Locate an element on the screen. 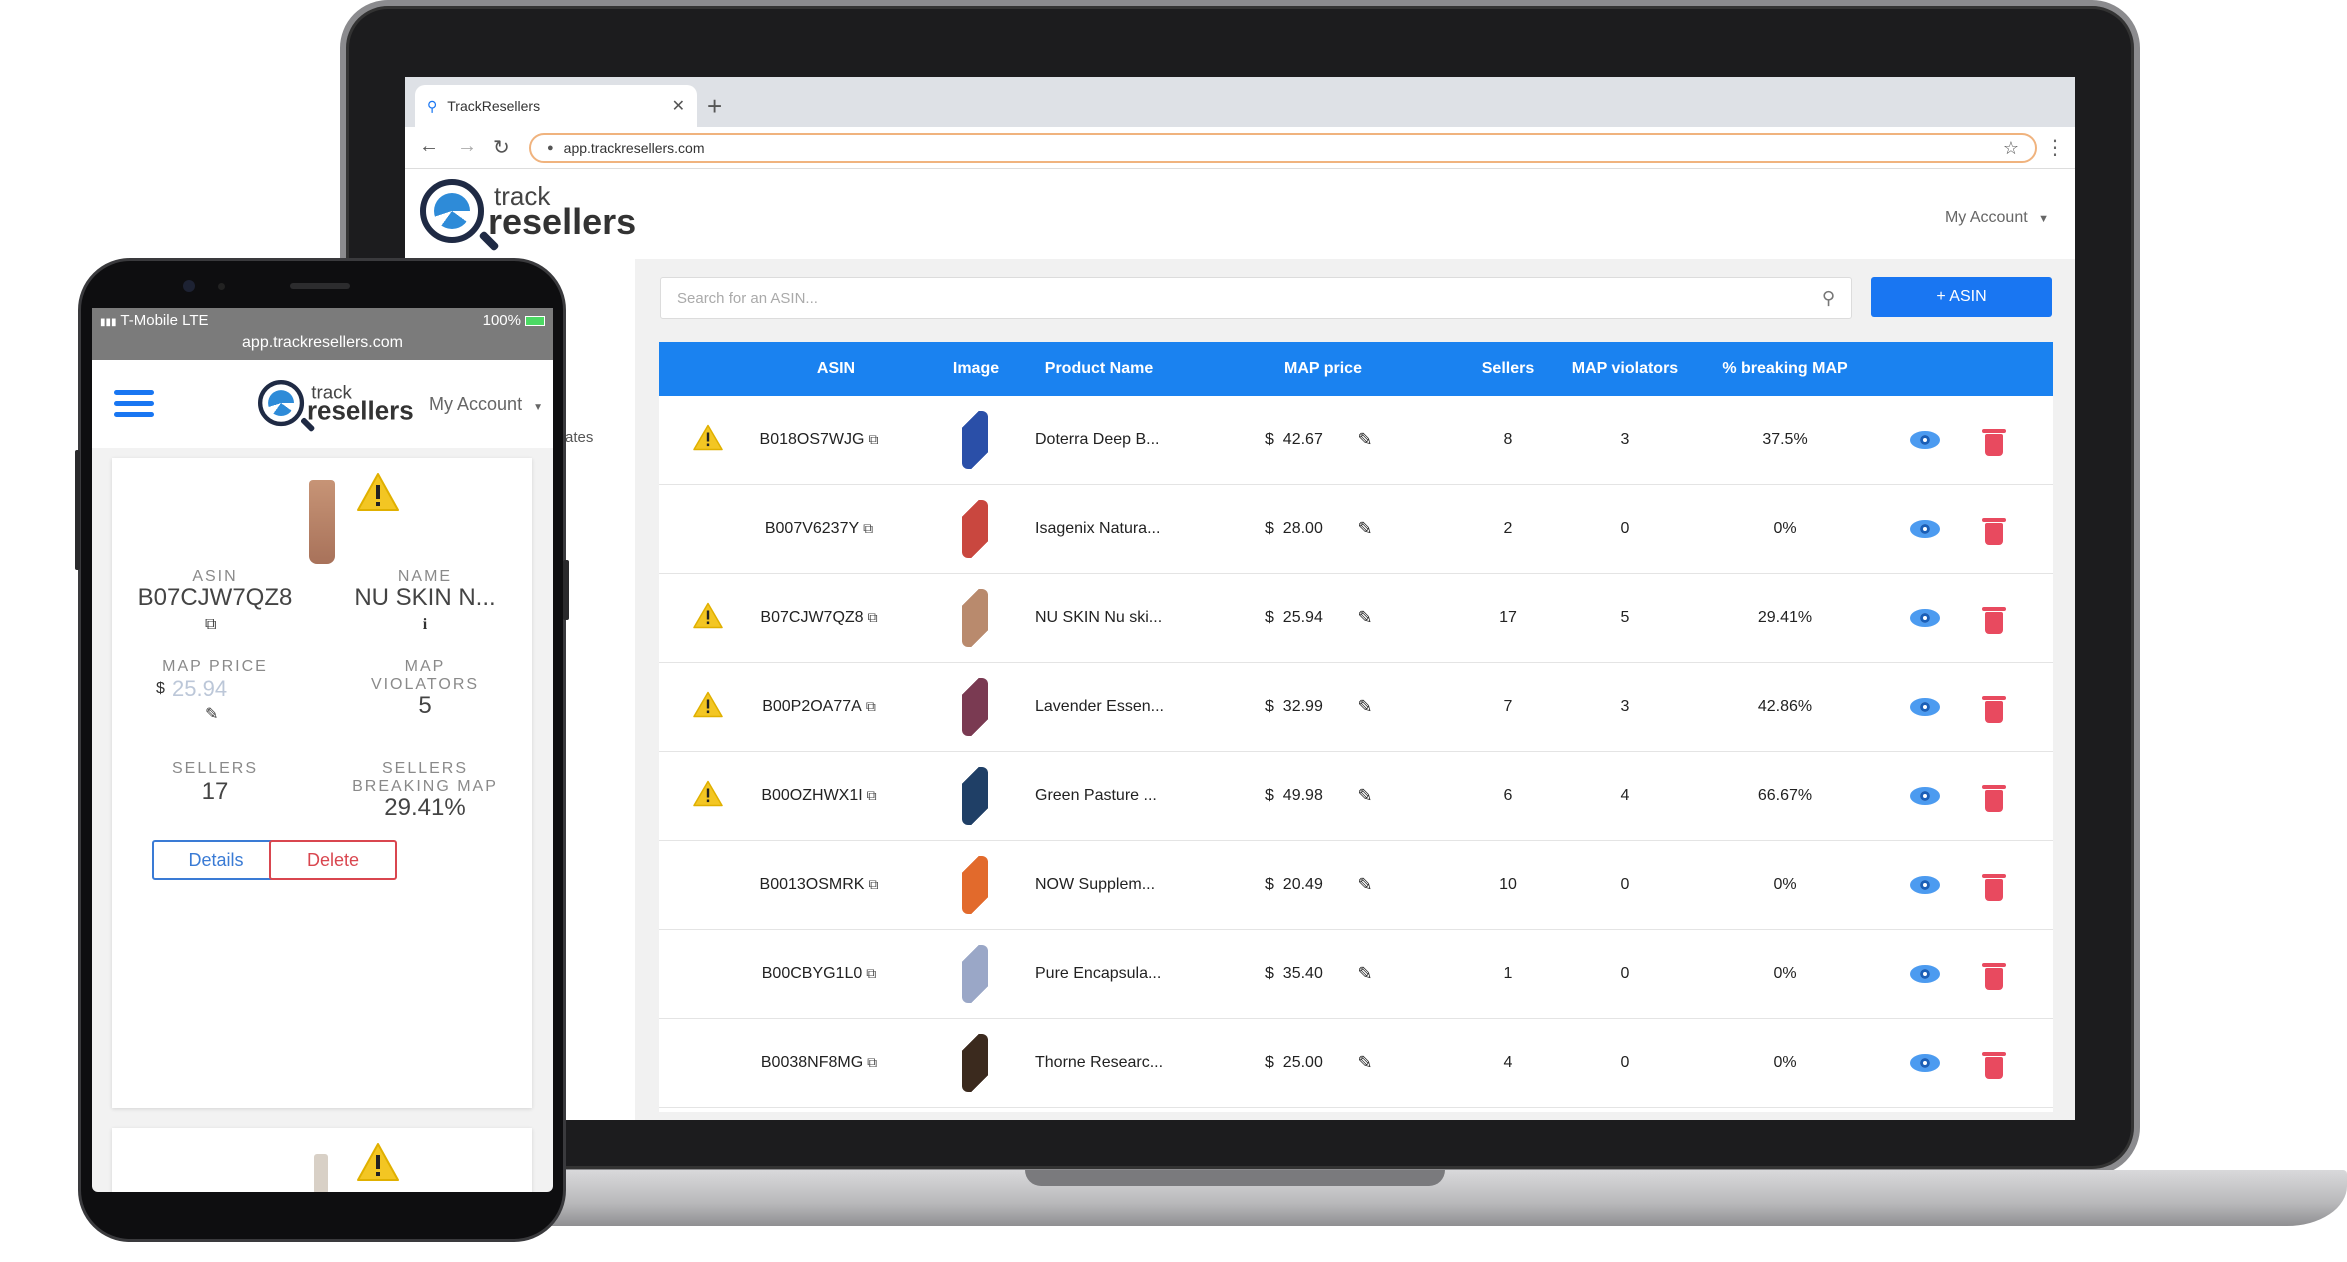  breaking-map-value: 0% is located at coordinates (1785, 528).